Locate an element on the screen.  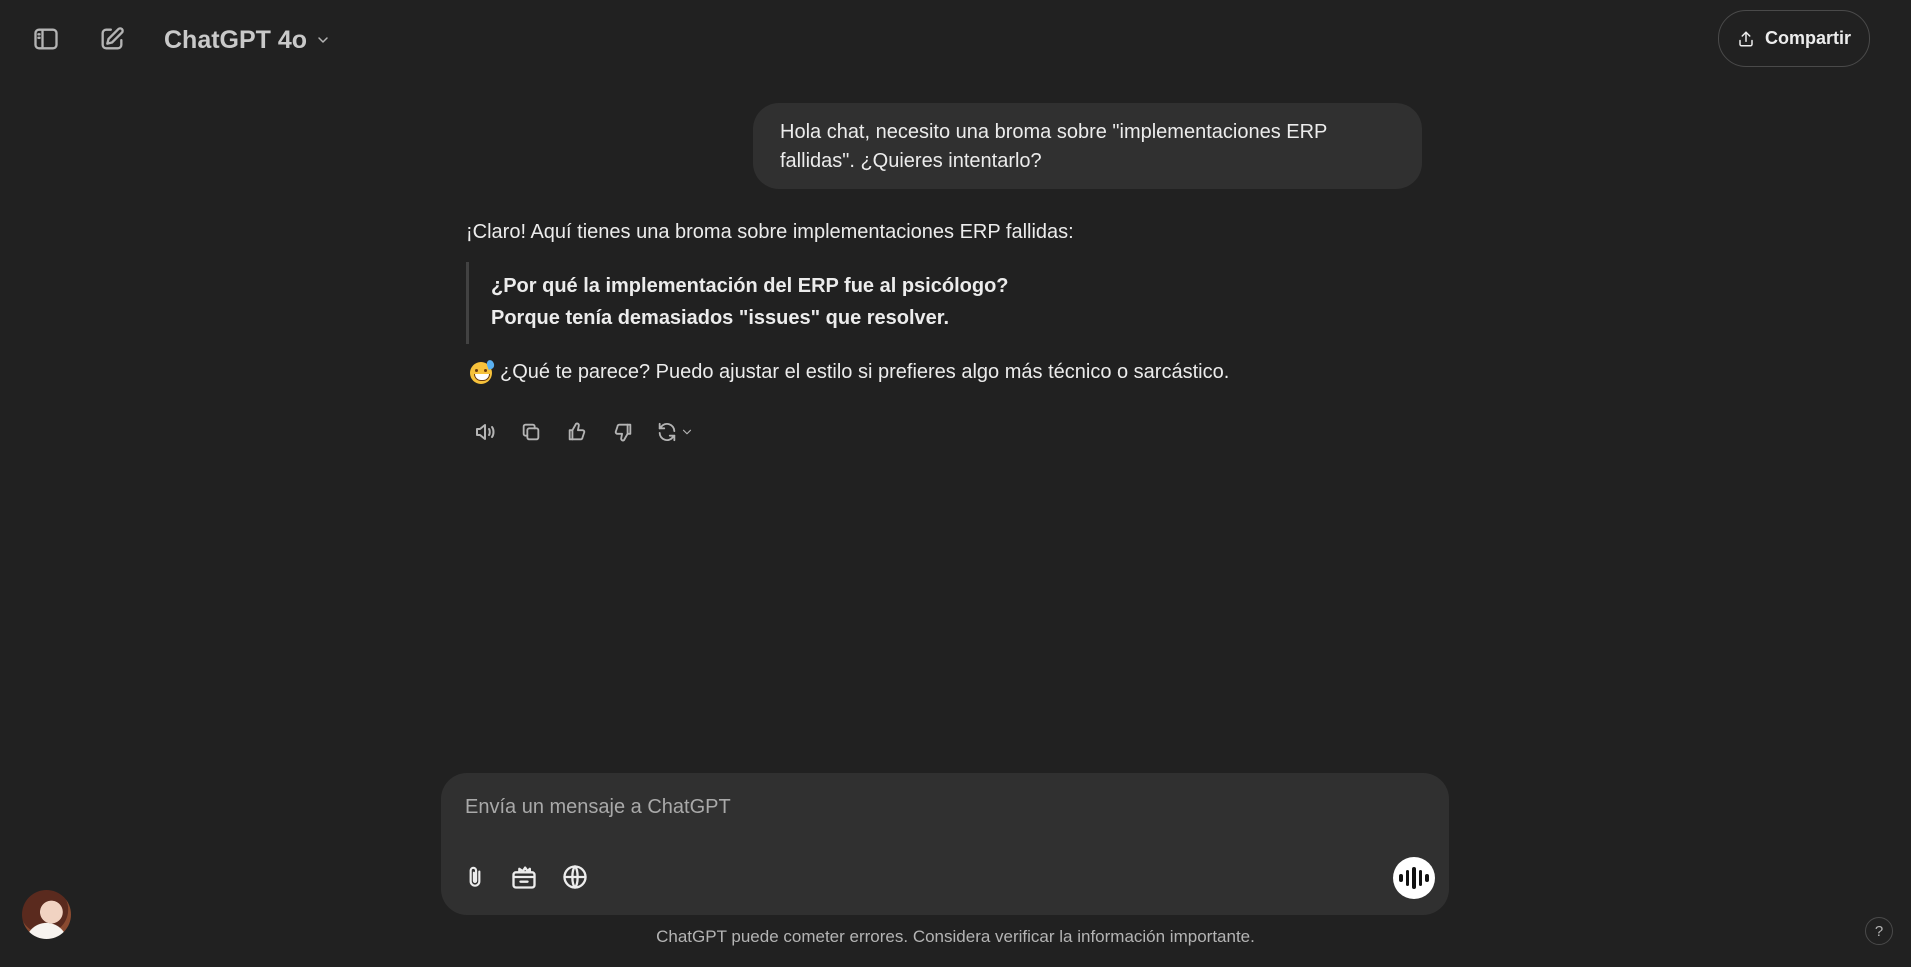
attach-button is located at coordinates (475, 877).